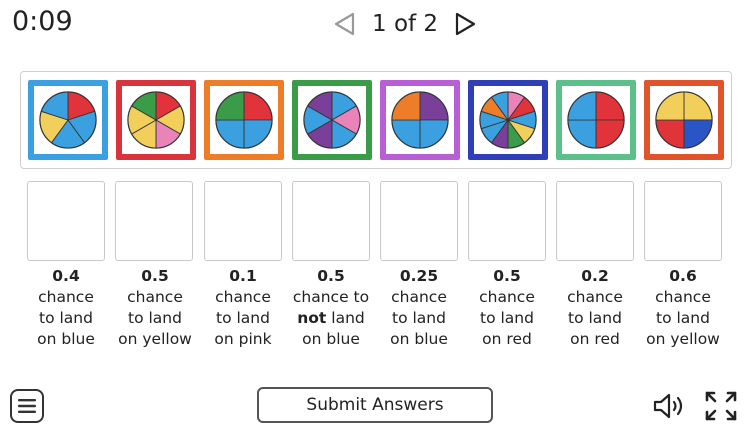 This screenshot has width=750, height=430. What do you see at coordinates (66, 308) in the screenshot?
I see `probability-label-1: 0.4 chance to land on blue` at bounding box center [66, 308].